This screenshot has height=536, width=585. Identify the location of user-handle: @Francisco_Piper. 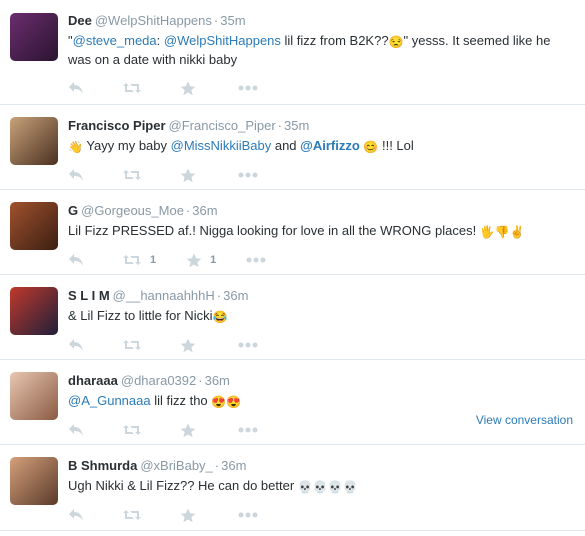
(222, 125).